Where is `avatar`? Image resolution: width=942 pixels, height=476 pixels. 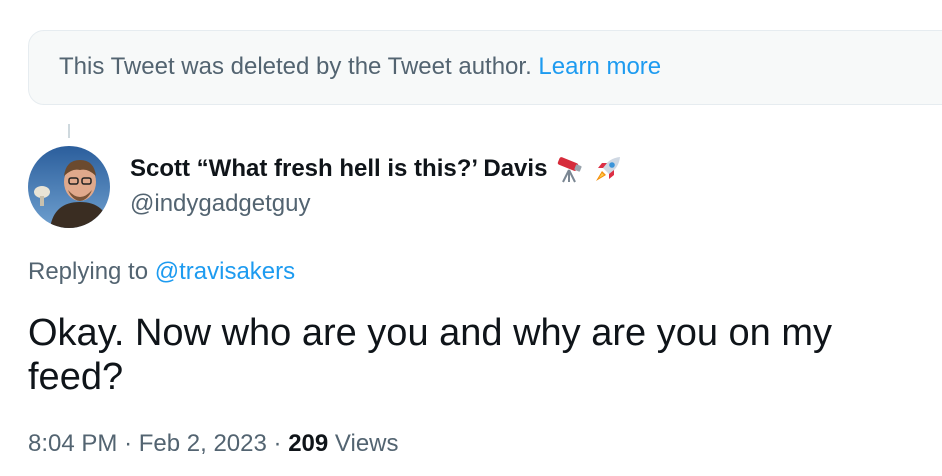 avatar is located at coordinates (69, 187).